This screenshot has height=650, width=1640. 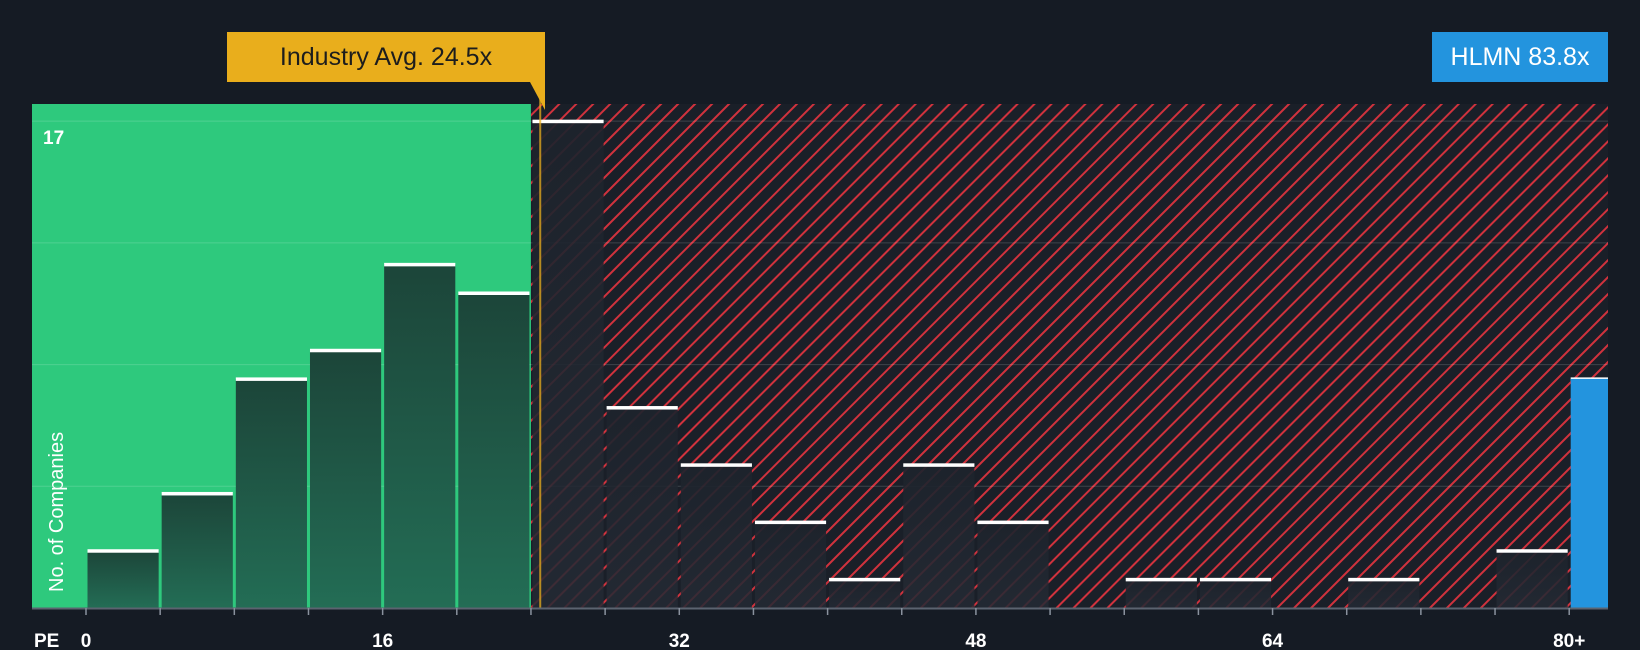 I want to click on company-pe-callout: HLMN 83.8x, so click(x=1520, y=57).